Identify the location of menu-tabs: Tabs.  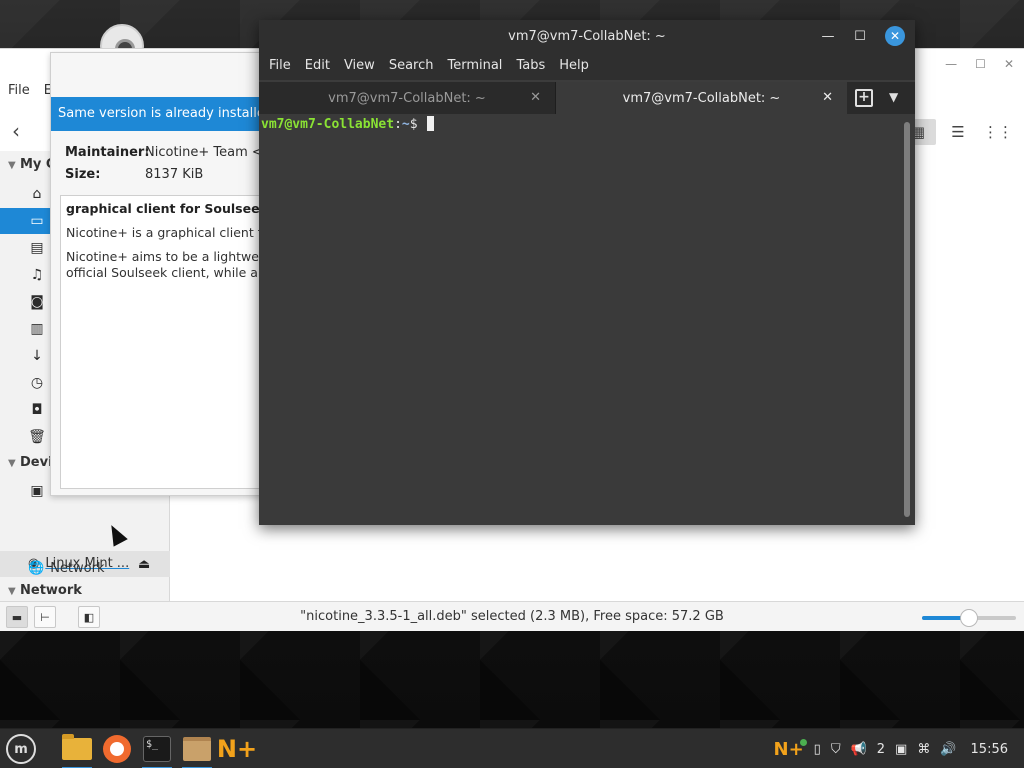
(530, 66).